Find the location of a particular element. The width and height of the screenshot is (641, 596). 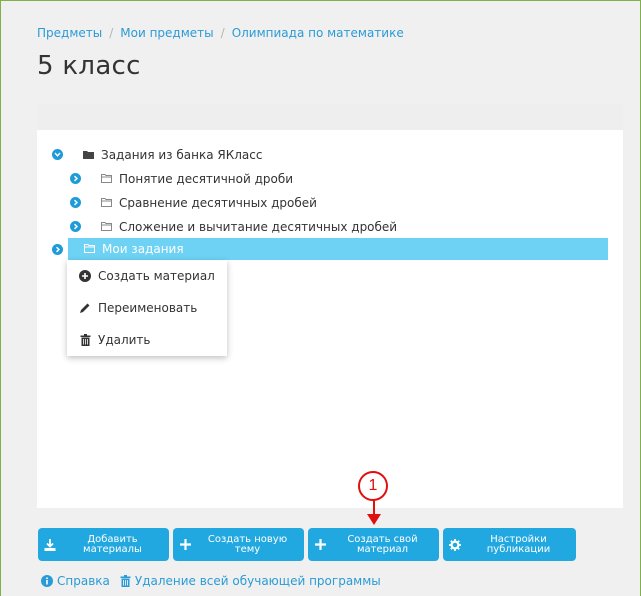

annotation-arrow-icon is located at coordinates (374, 512).